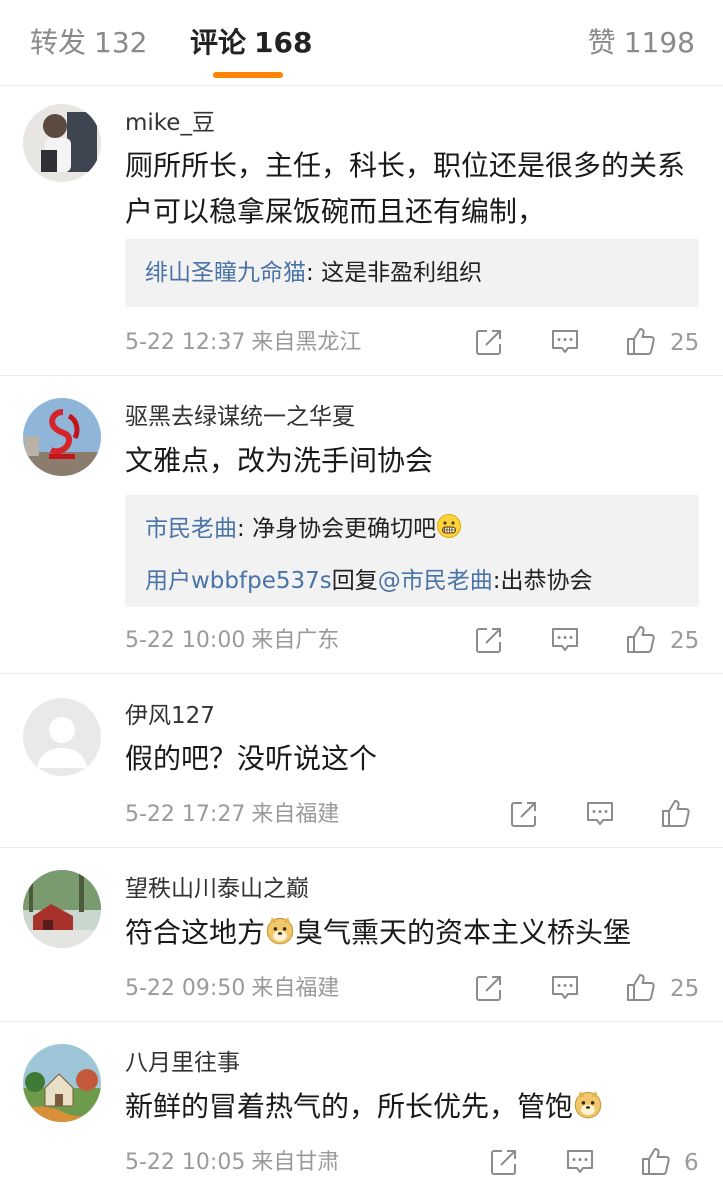 The width and height of the screenshot is (723, 1200). Describe the element at coordinates (191, 529) in the screenshot. I see `reply-username: 市民老曲` at that location.